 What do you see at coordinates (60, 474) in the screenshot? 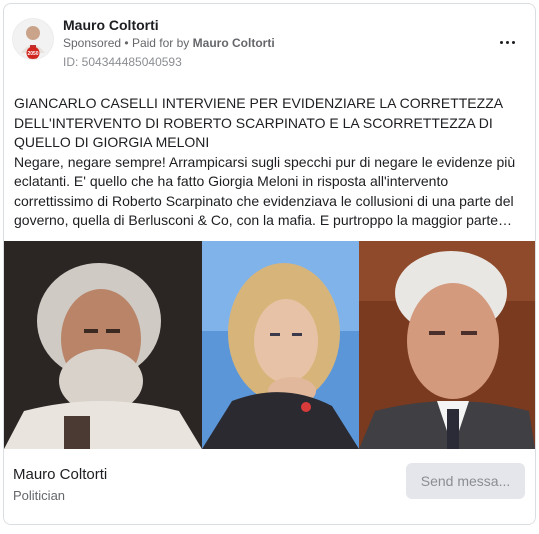
I see `footer-page-name: Mauro Coltorti` at bounding box center [60, 474].